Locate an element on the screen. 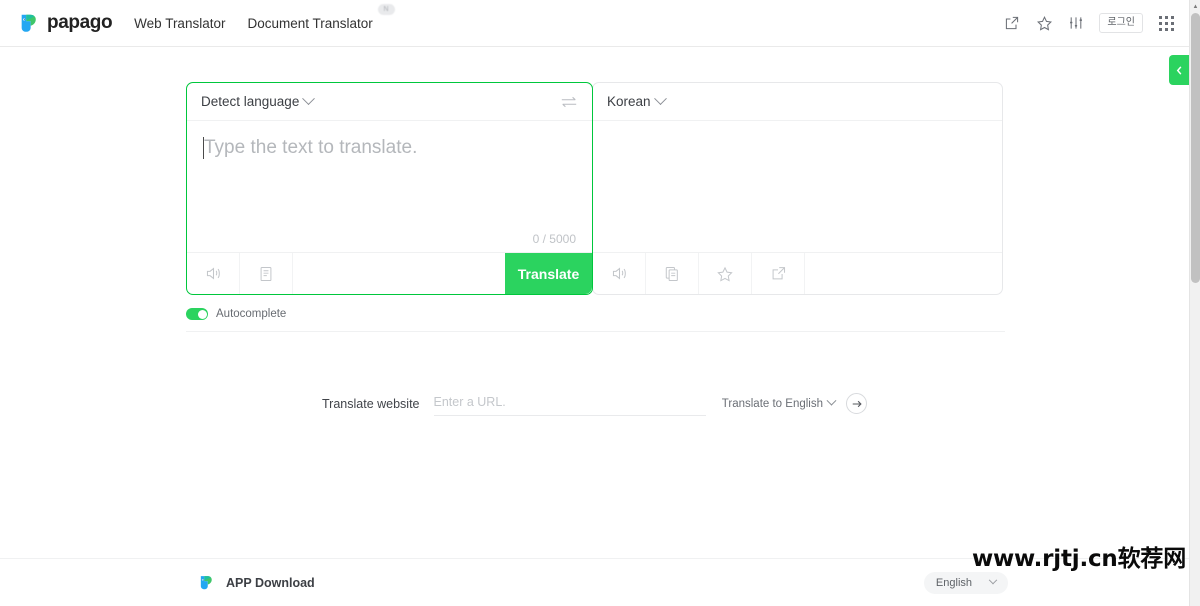  papago-logo: papago is located at coordinates (65, 23).